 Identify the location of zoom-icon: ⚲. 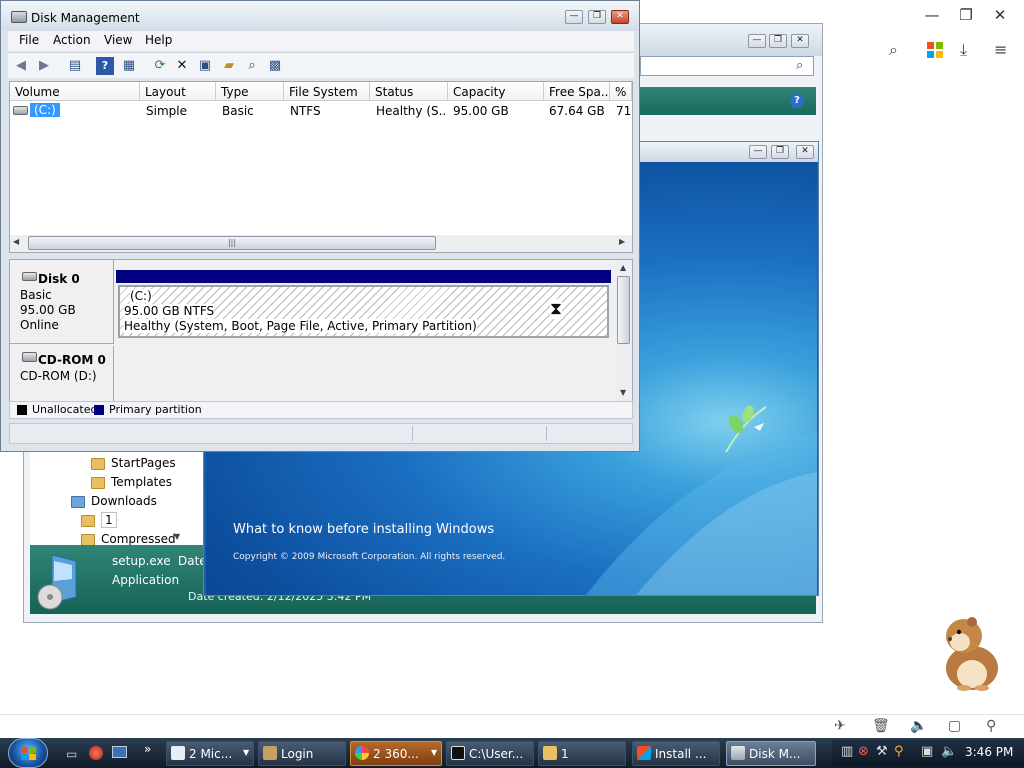
(991, 726).